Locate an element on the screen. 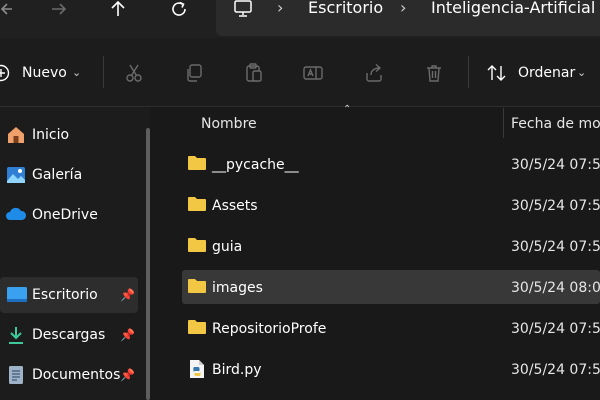  gallery-icon is located at coordinates (16, 177).